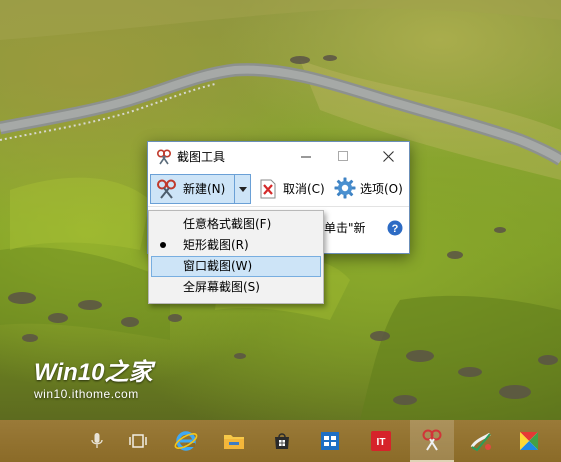  I want to click on taskbar-item-colorful-app, so click(529, 441).